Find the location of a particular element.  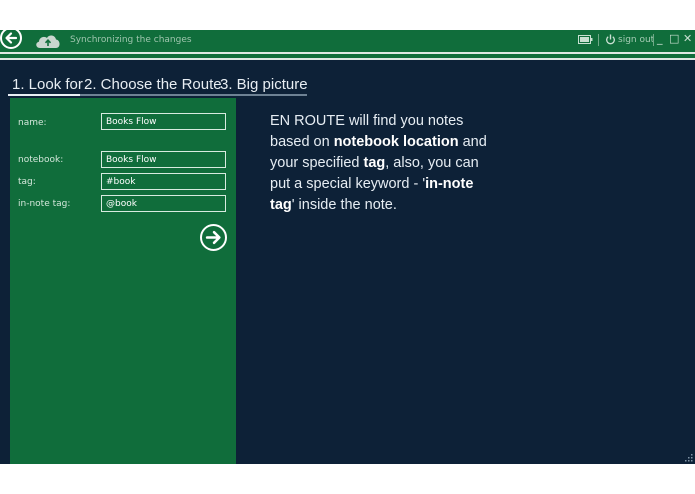

tab-underline is located at coordinates (193, 95).